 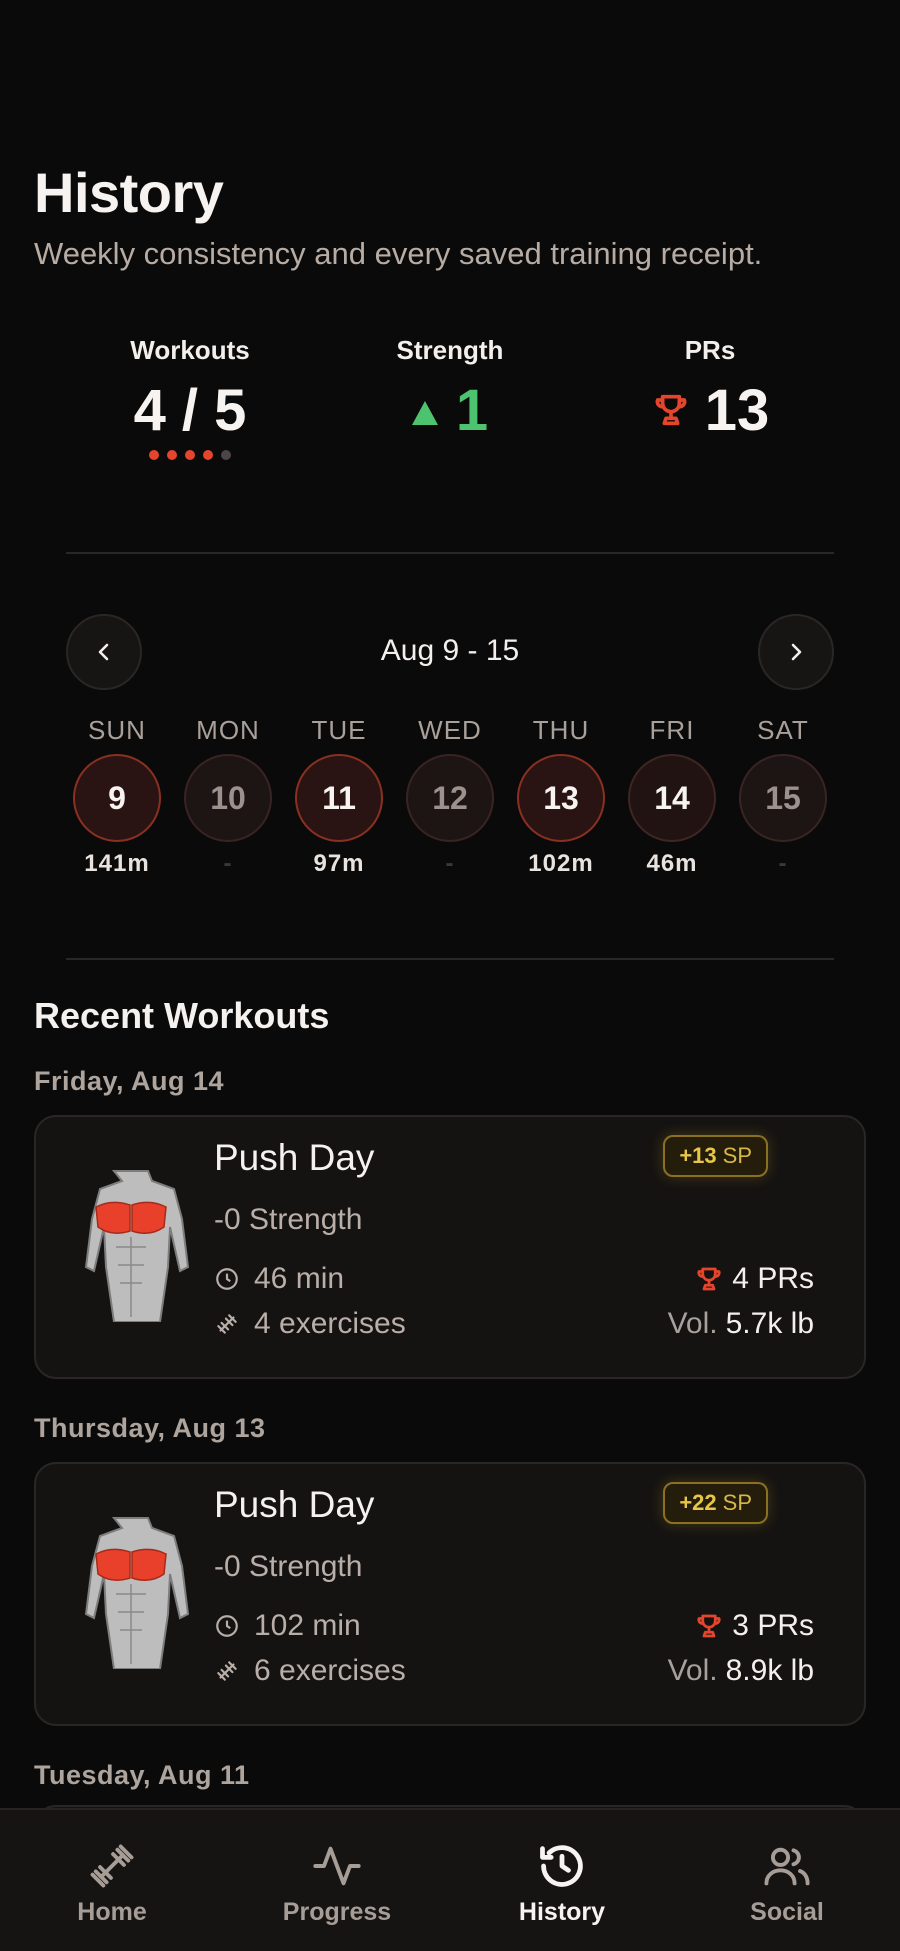 I want to click on stat-prs-value: 13, so click(x=737, y=410).